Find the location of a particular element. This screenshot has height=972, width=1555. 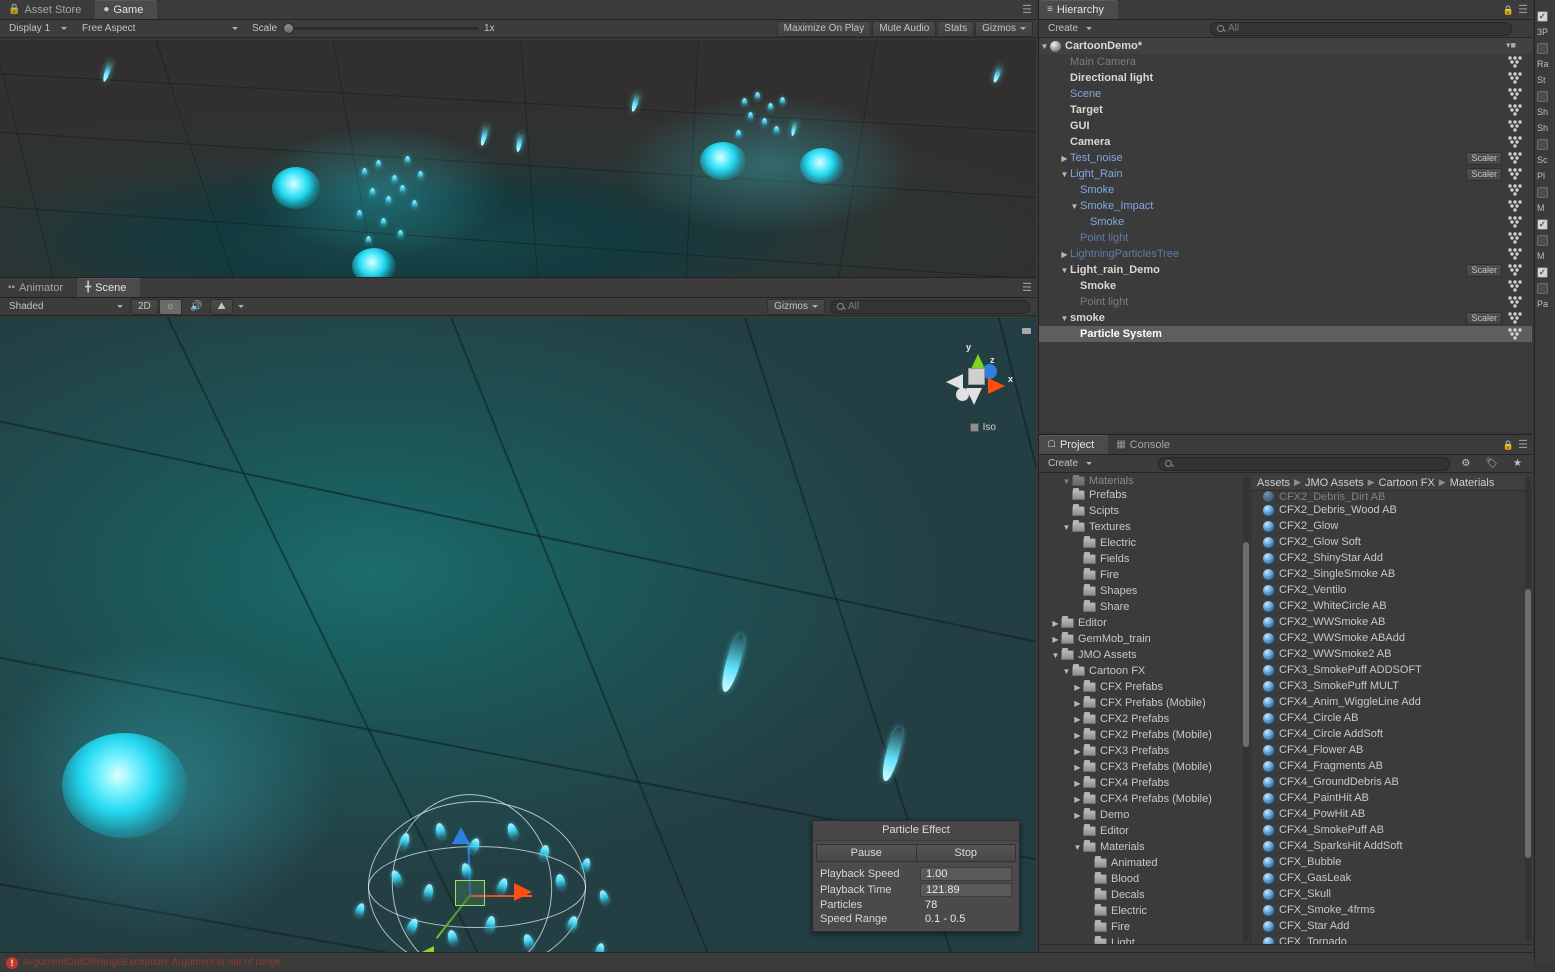

asset-row: CFX4_Circle AddSoft is located at coordinates (1391, 734).